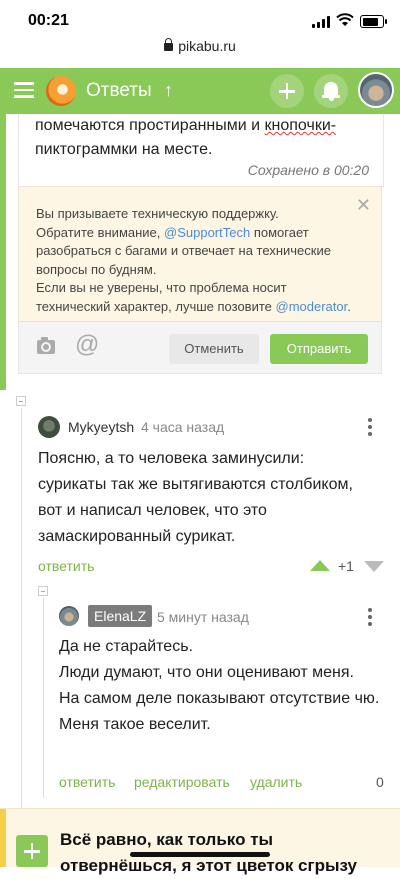 This screenshot has width=400, height=879. What do you see at coordinates (207, 46) in the screenshot?
I see `url-domain: pikabu.ru` at bounding box center [207, 46].